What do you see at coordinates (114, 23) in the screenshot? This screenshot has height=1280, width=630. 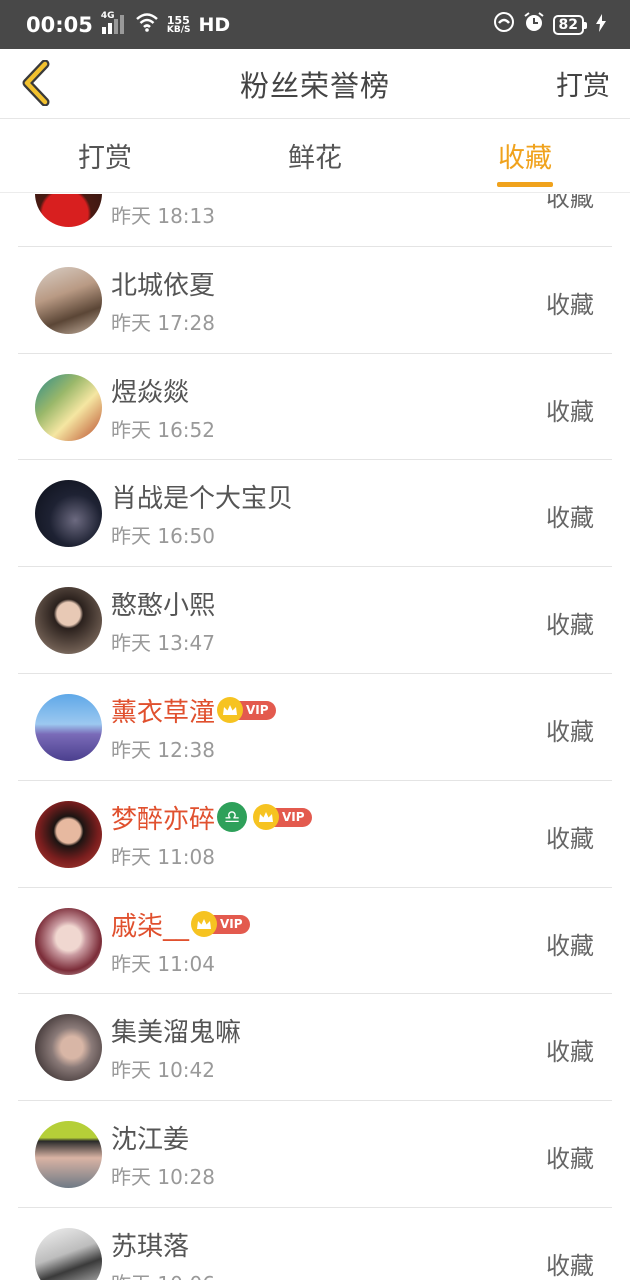 I see `signal-icon: 4G` at bounding box center [114, 23].